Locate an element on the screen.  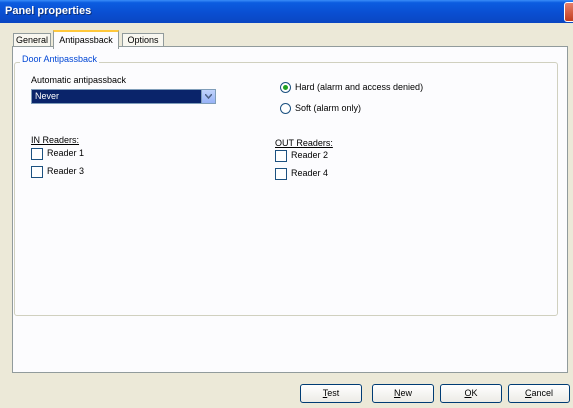
radio-hard is located at coordinates (285, 87).